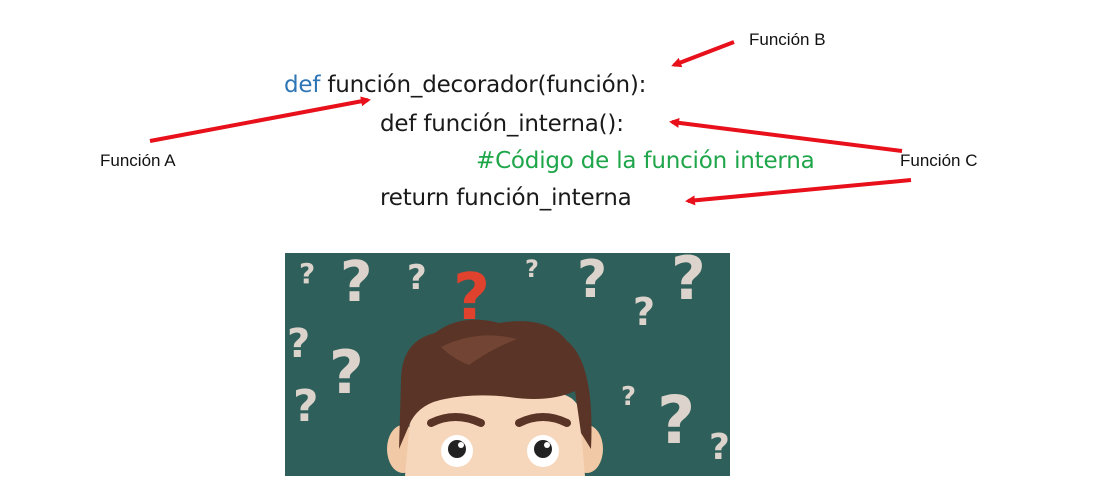 Image resolution: width=1096 pixels, height=492 pixels. I want to click on code-line-inner-def: def función_interna():, so click(502, 124).